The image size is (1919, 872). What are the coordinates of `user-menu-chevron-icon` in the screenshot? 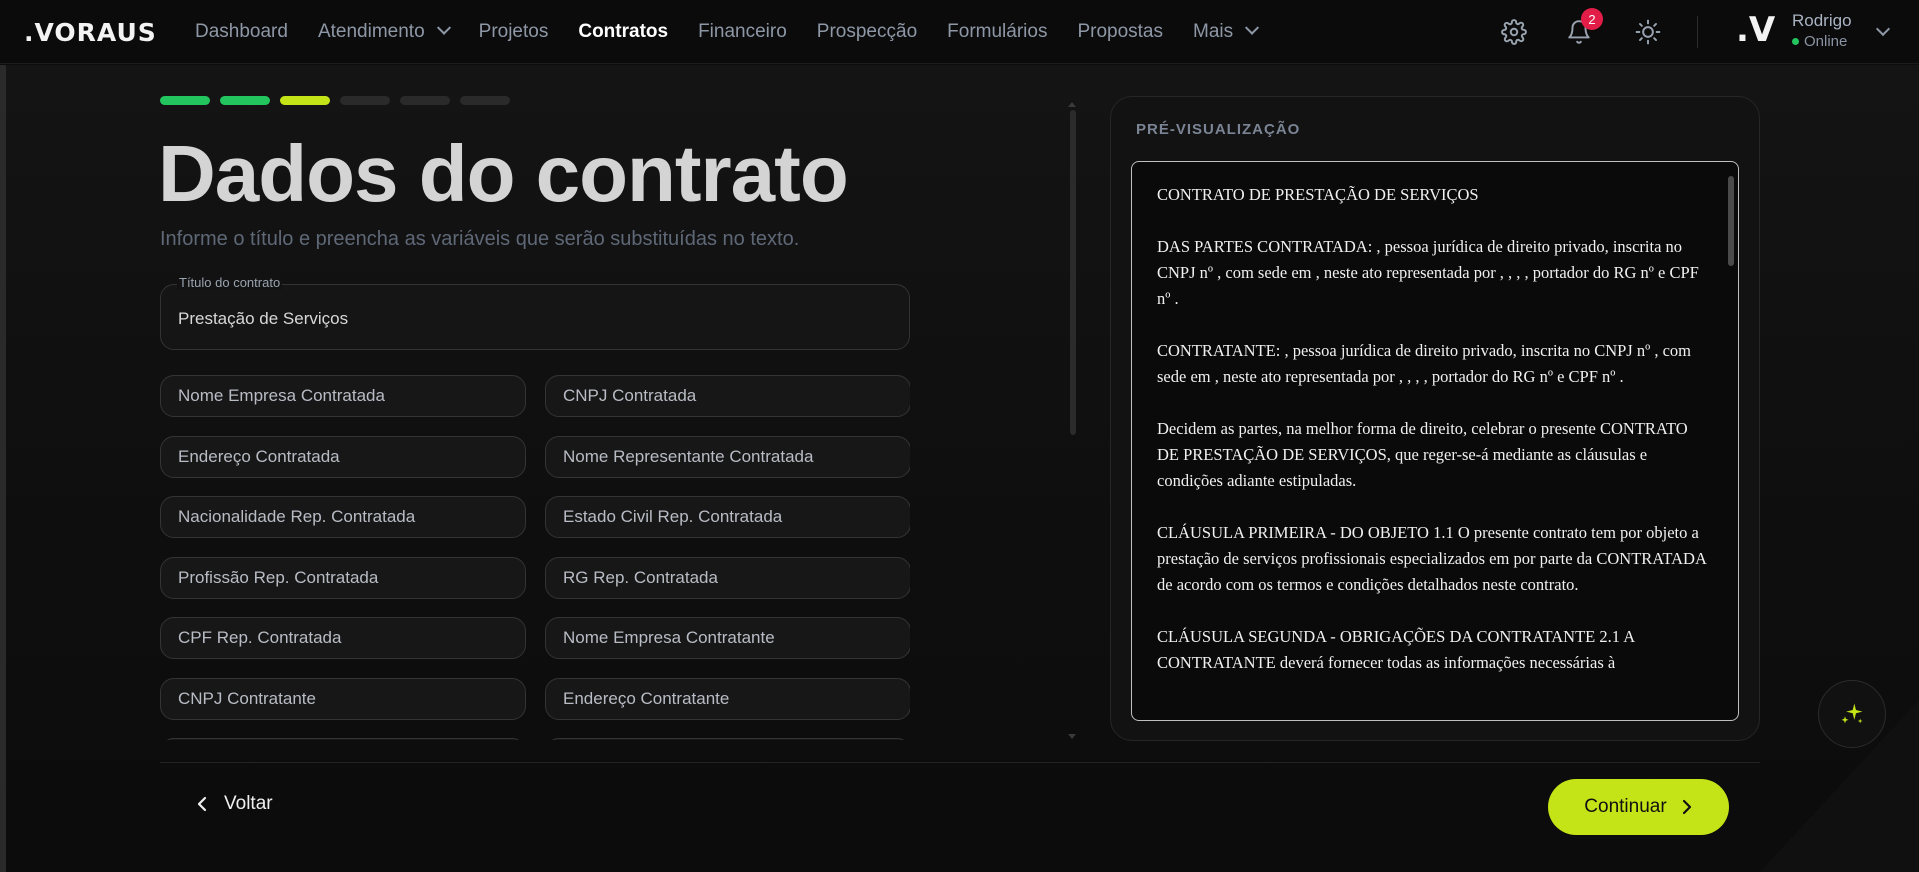 It's located at (1883, 29).